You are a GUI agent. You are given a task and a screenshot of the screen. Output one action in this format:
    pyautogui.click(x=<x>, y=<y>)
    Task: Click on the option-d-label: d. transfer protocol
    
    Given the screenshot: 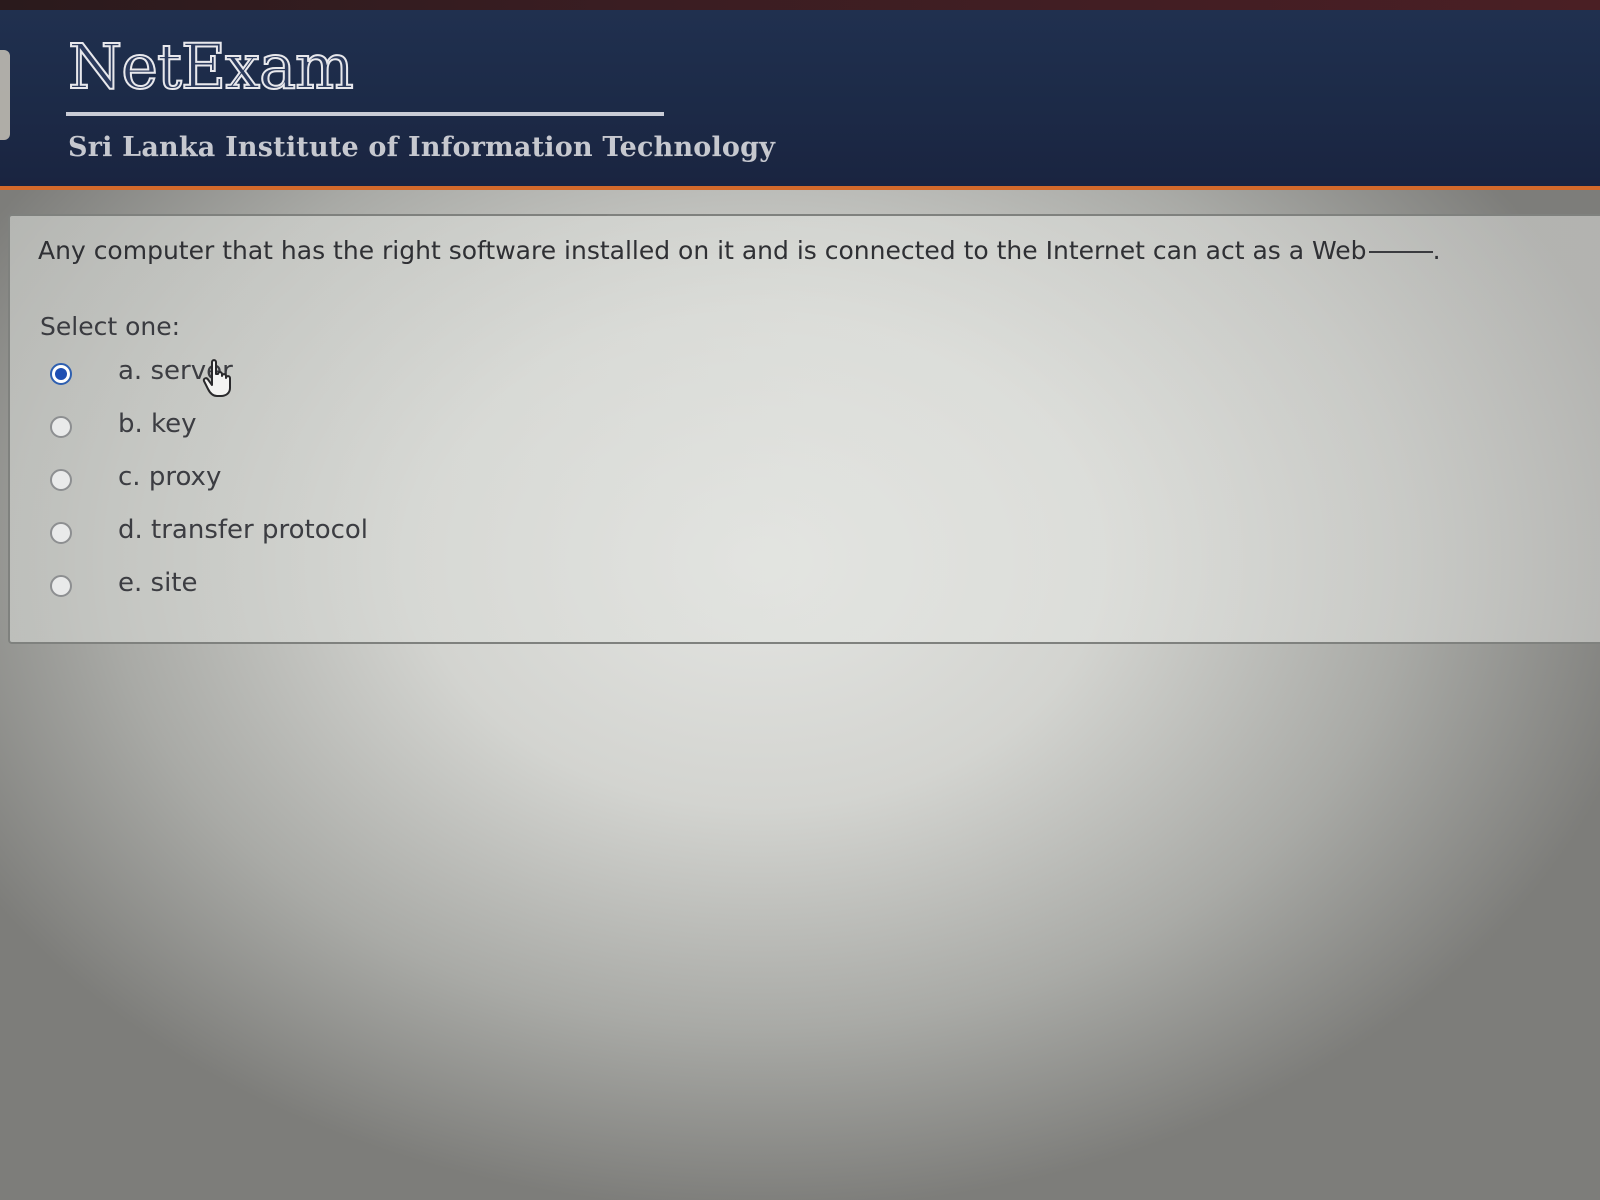 What is the action you would take?
    pyautogui.click(x=243, y=530)
    